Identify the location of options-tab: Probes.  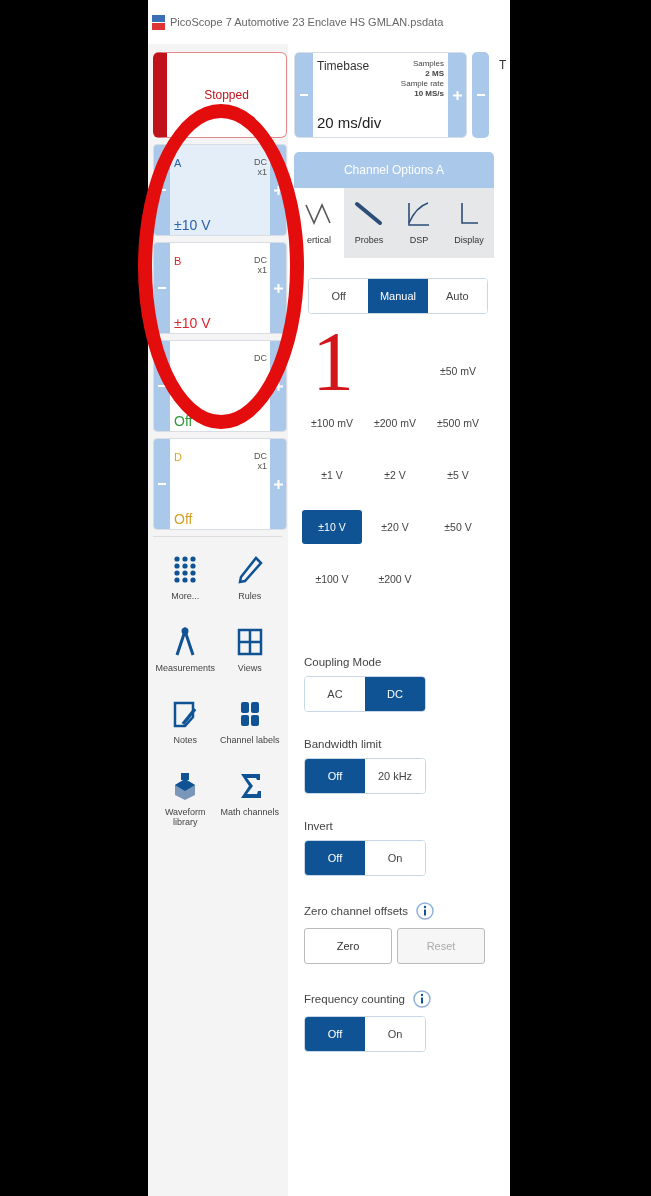
(369, 223).